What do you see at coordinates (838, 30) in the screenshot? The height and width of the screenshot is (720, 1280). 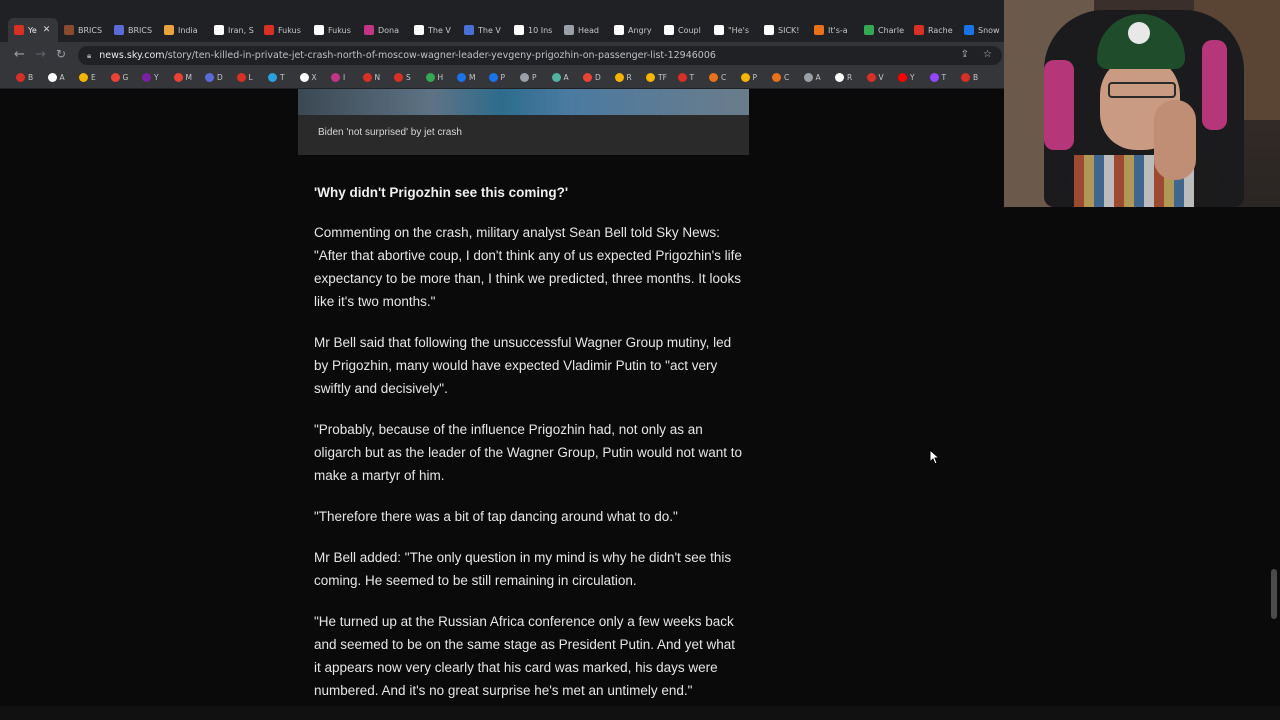 I see `tab-label: It's-a` at bounding box center [838, 30].